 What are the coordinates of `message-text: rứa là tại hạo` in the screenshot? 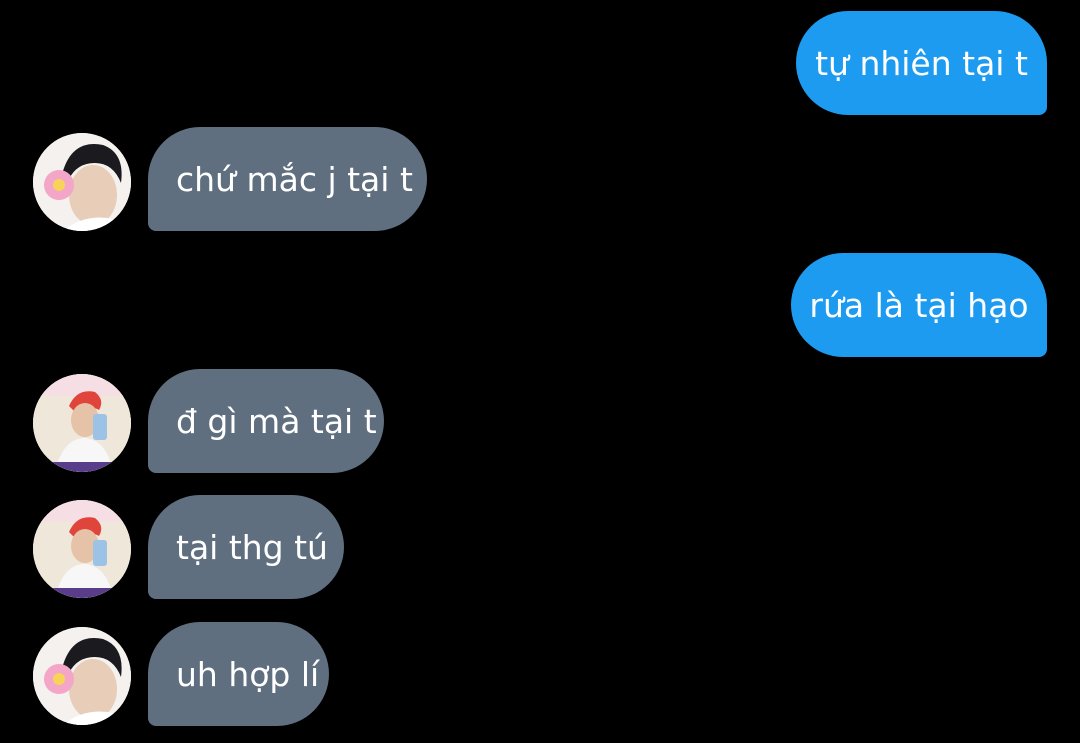 It's located at (919, 305).